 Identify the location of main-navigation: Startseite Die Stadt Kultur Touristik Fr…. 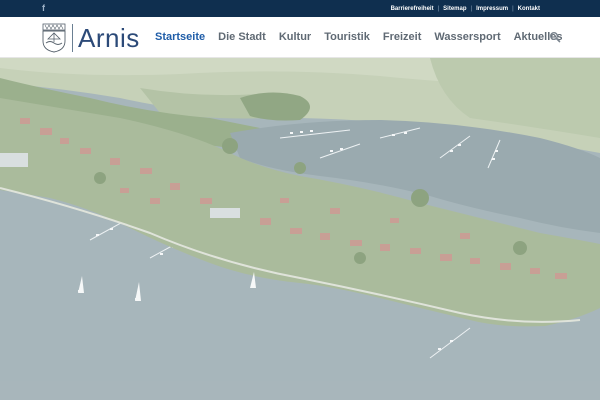
(364, 45).